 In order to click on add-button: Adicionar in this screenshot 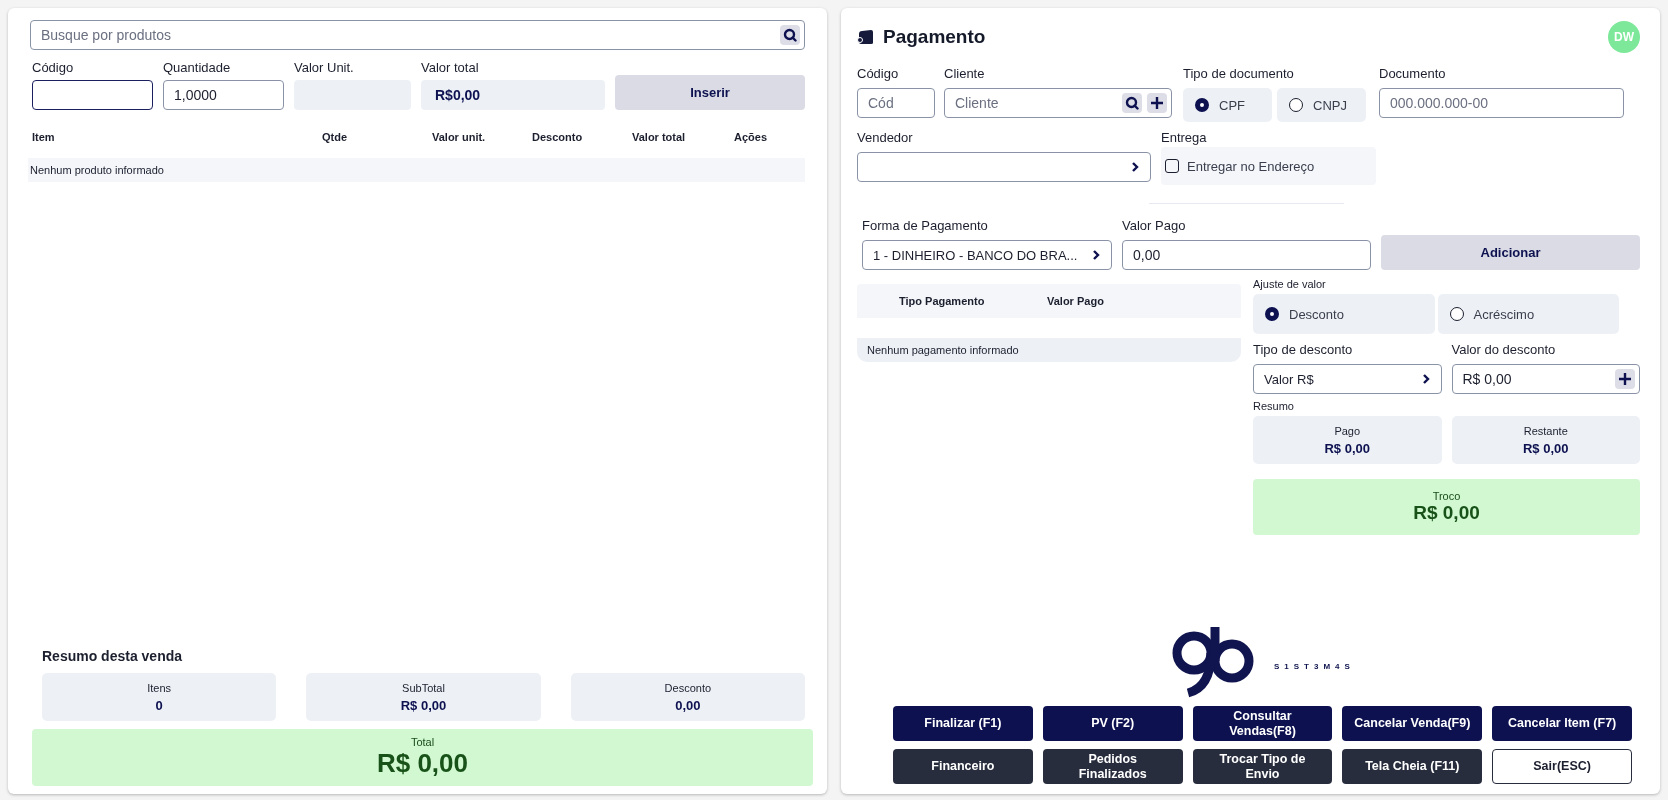, I will do `click(1510, 252)`.